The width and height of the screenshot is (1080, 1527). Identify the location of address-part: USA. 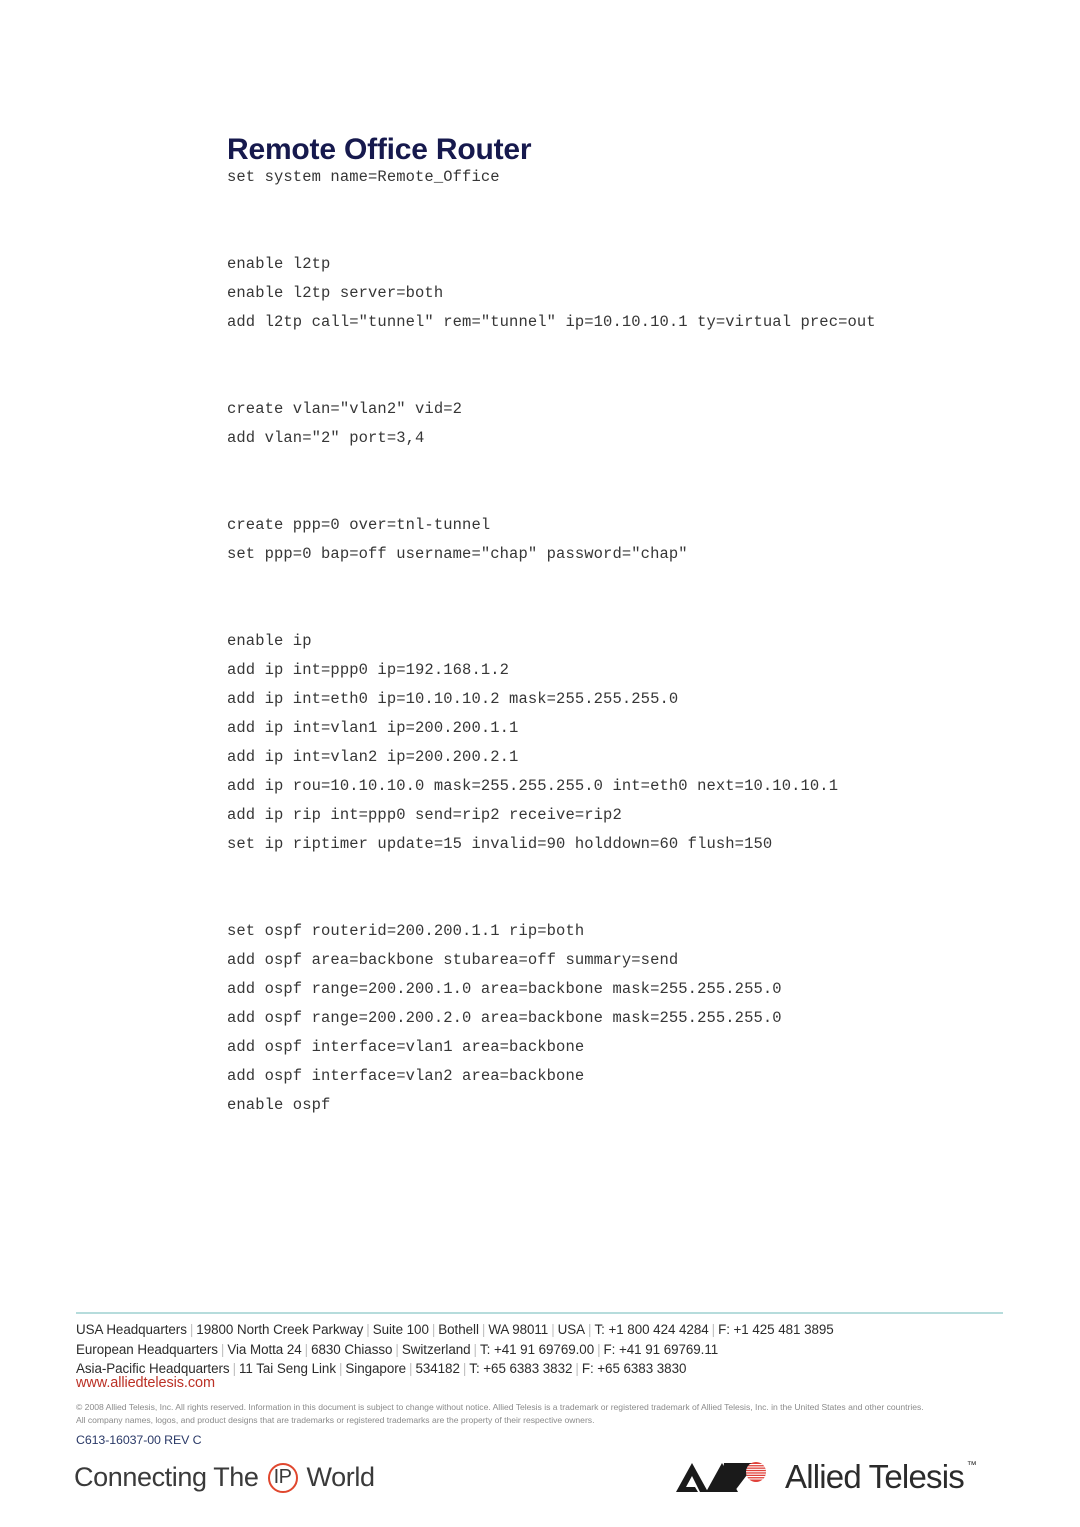
(571, 1329).